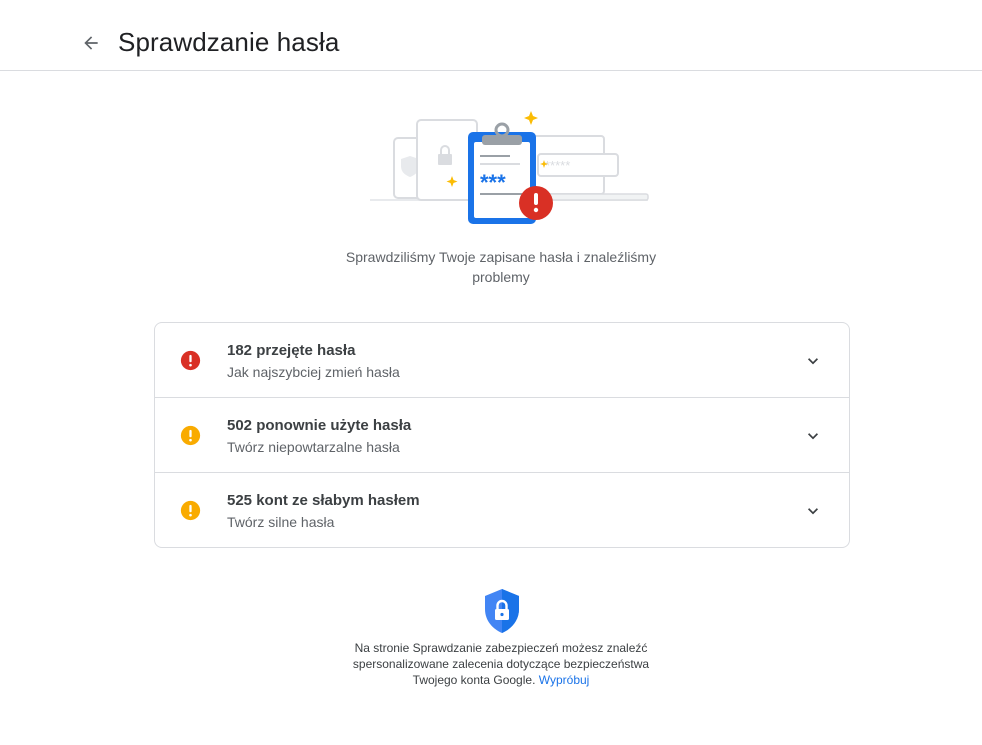  I want to click on arrow-back-icon, so click(91, 43).